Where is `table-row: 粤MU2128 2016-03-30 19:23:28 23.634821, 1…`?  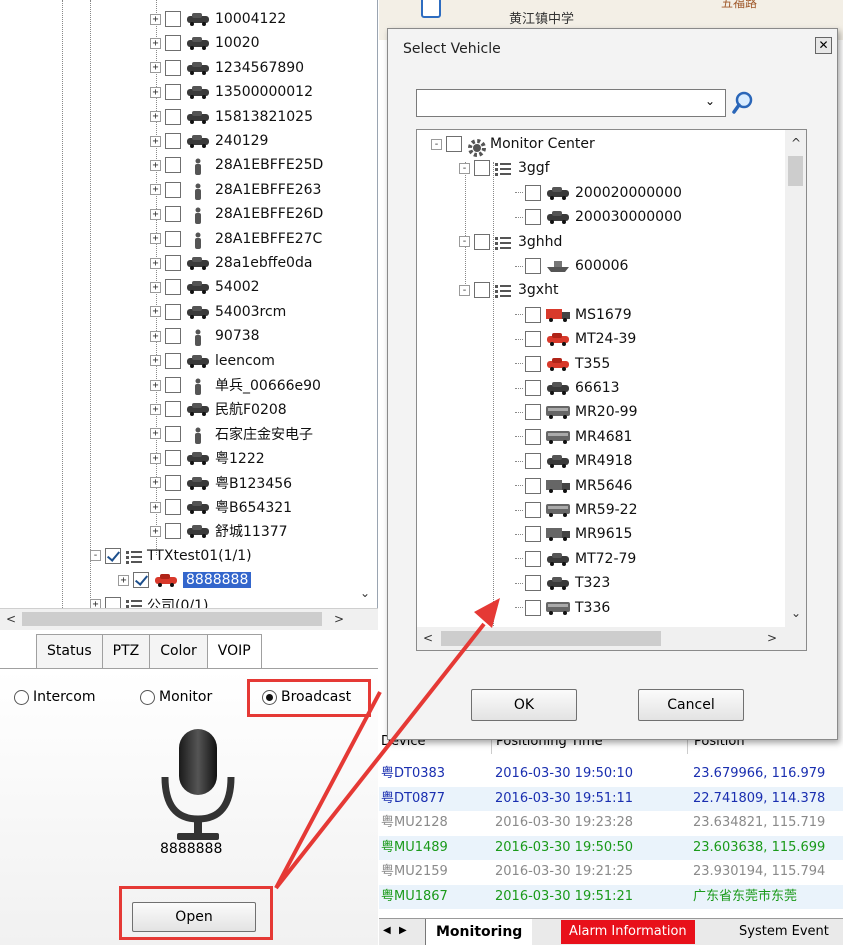
table-row: 粤MU2128 2016-03-30 19:23:28 23.634821, 1… is located at coordinates (611, 823).